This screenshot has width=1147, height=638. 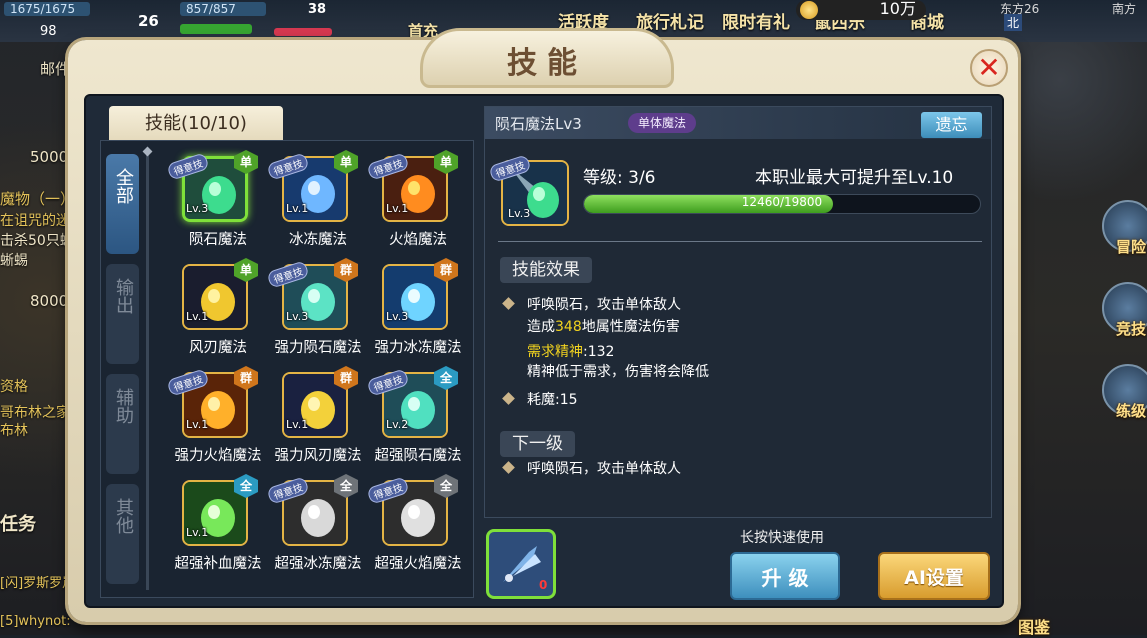 What do you see at coordinates (317, 526) in the screenshot?
I see `skill-slot: 得意技全超强冰冻魔法` at bounding box center [317, 526].